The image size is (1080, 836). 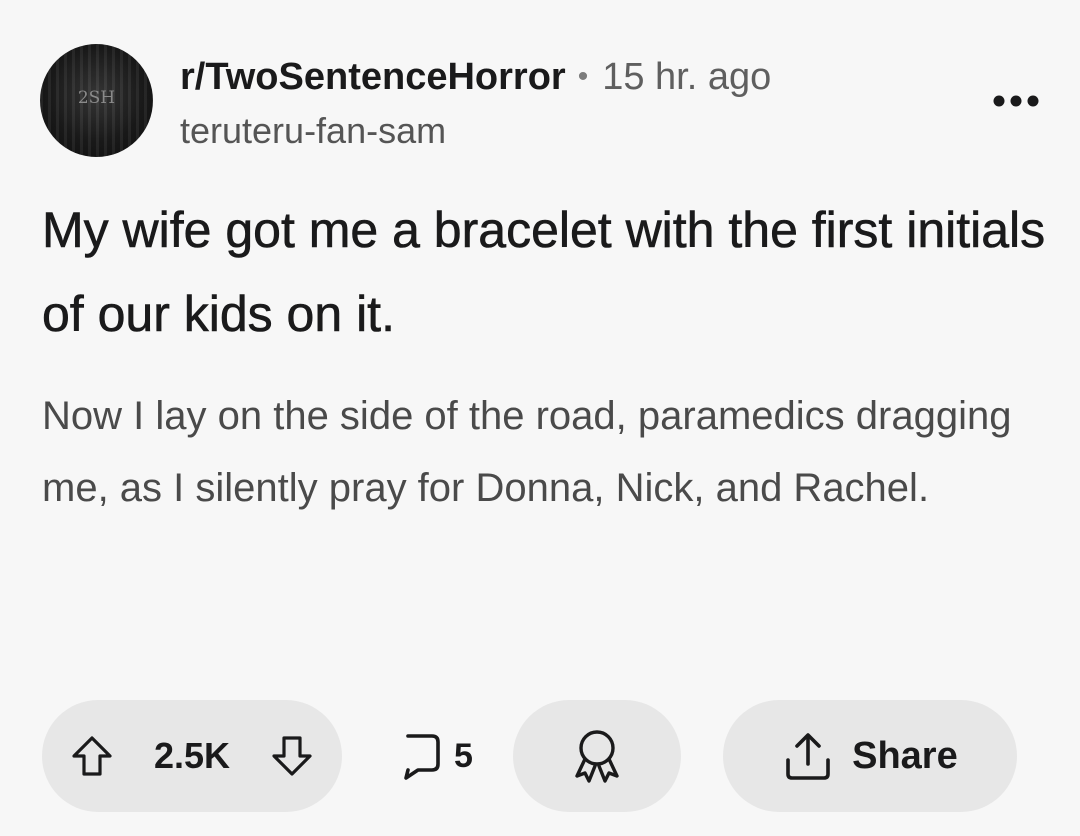 I want to click on award-button, so click(x=596, y=756).